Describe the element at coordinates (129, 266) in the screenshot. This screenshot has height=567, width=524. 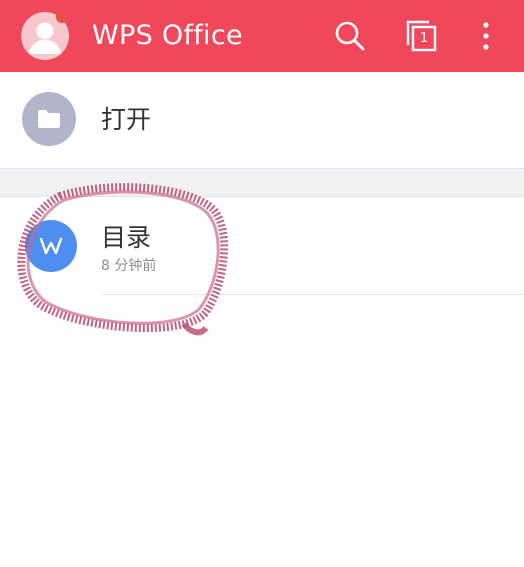
I see `file-time: 8 分钟前` at that location.